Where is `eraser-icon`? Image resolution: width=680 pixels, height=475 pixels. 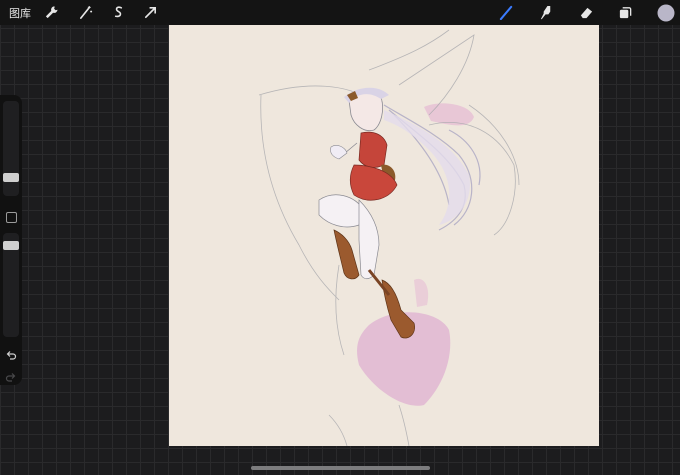 eraser-icon is located at coordinates (586, 12).